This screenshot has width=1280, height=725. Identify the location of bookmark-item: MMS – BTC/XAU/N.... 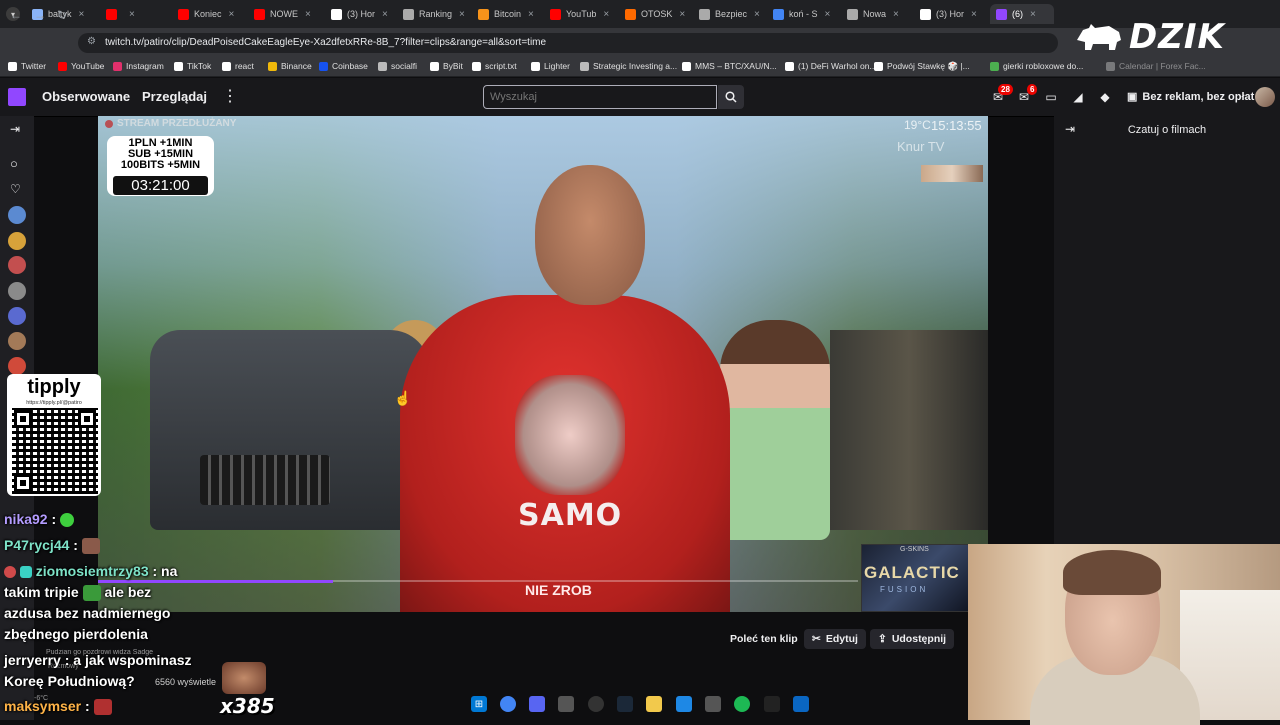
(729, 66).